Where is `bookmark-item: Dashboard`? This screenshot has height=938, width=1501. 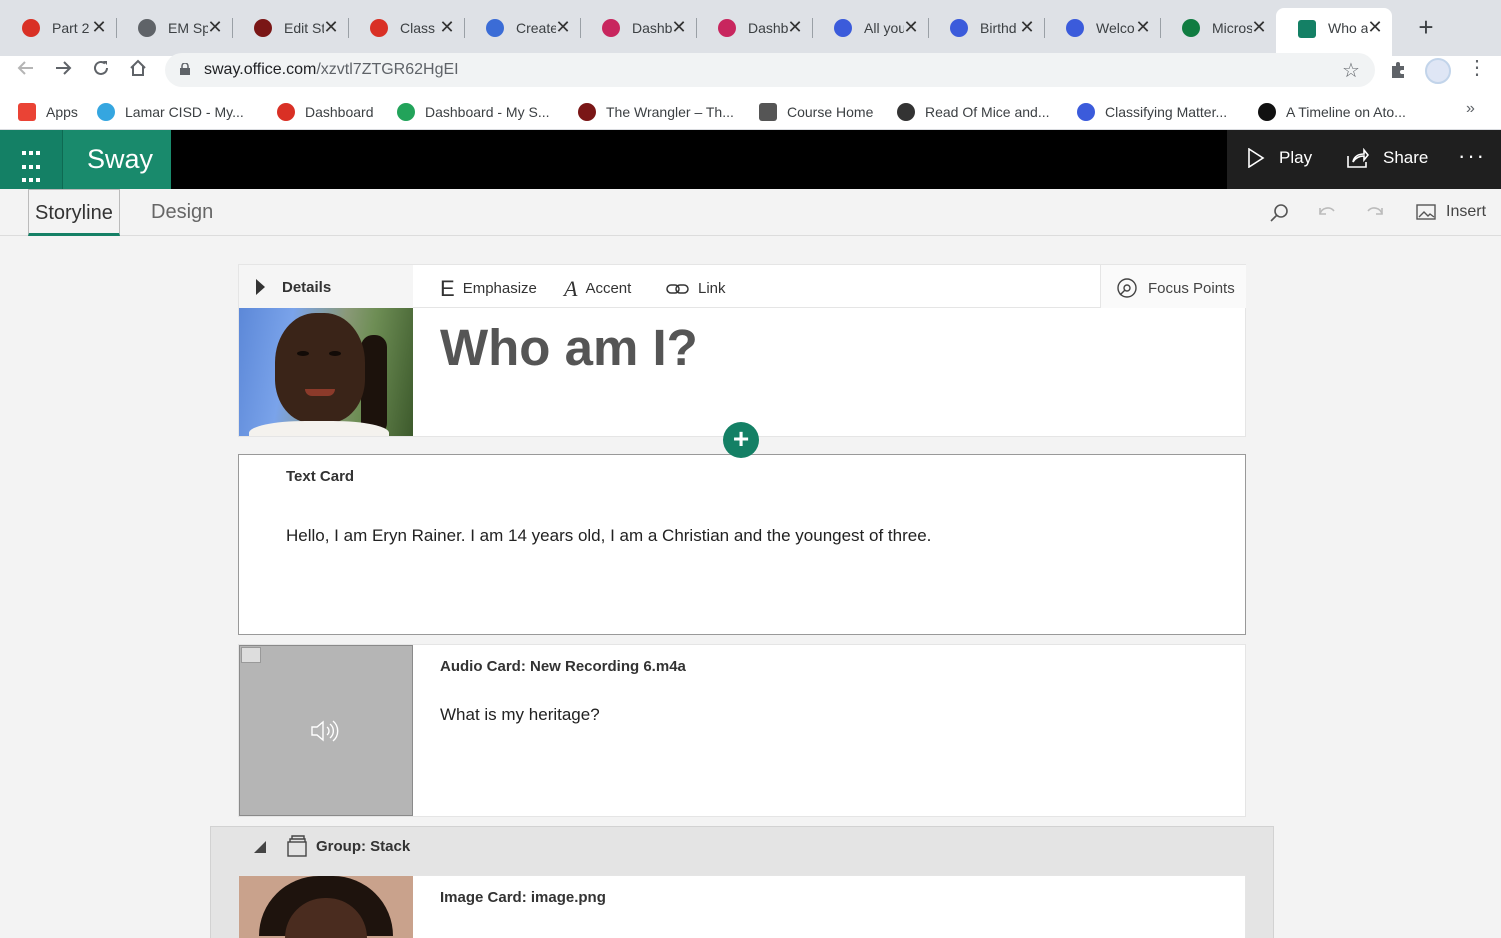
bookmark-item: Dashboard is located at coordinates (325, 112).